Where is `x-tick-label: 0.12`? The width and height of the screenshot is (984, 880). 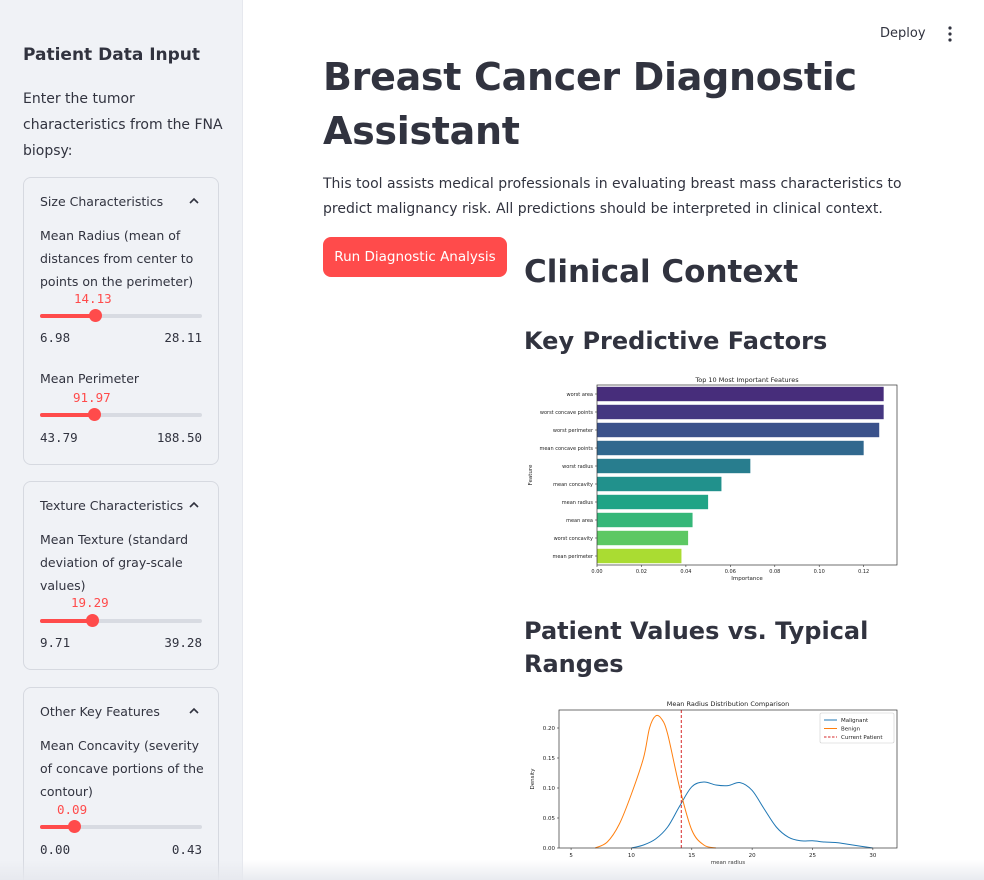
x-tick-label: 0.12 is located at coordinates (863, 572).